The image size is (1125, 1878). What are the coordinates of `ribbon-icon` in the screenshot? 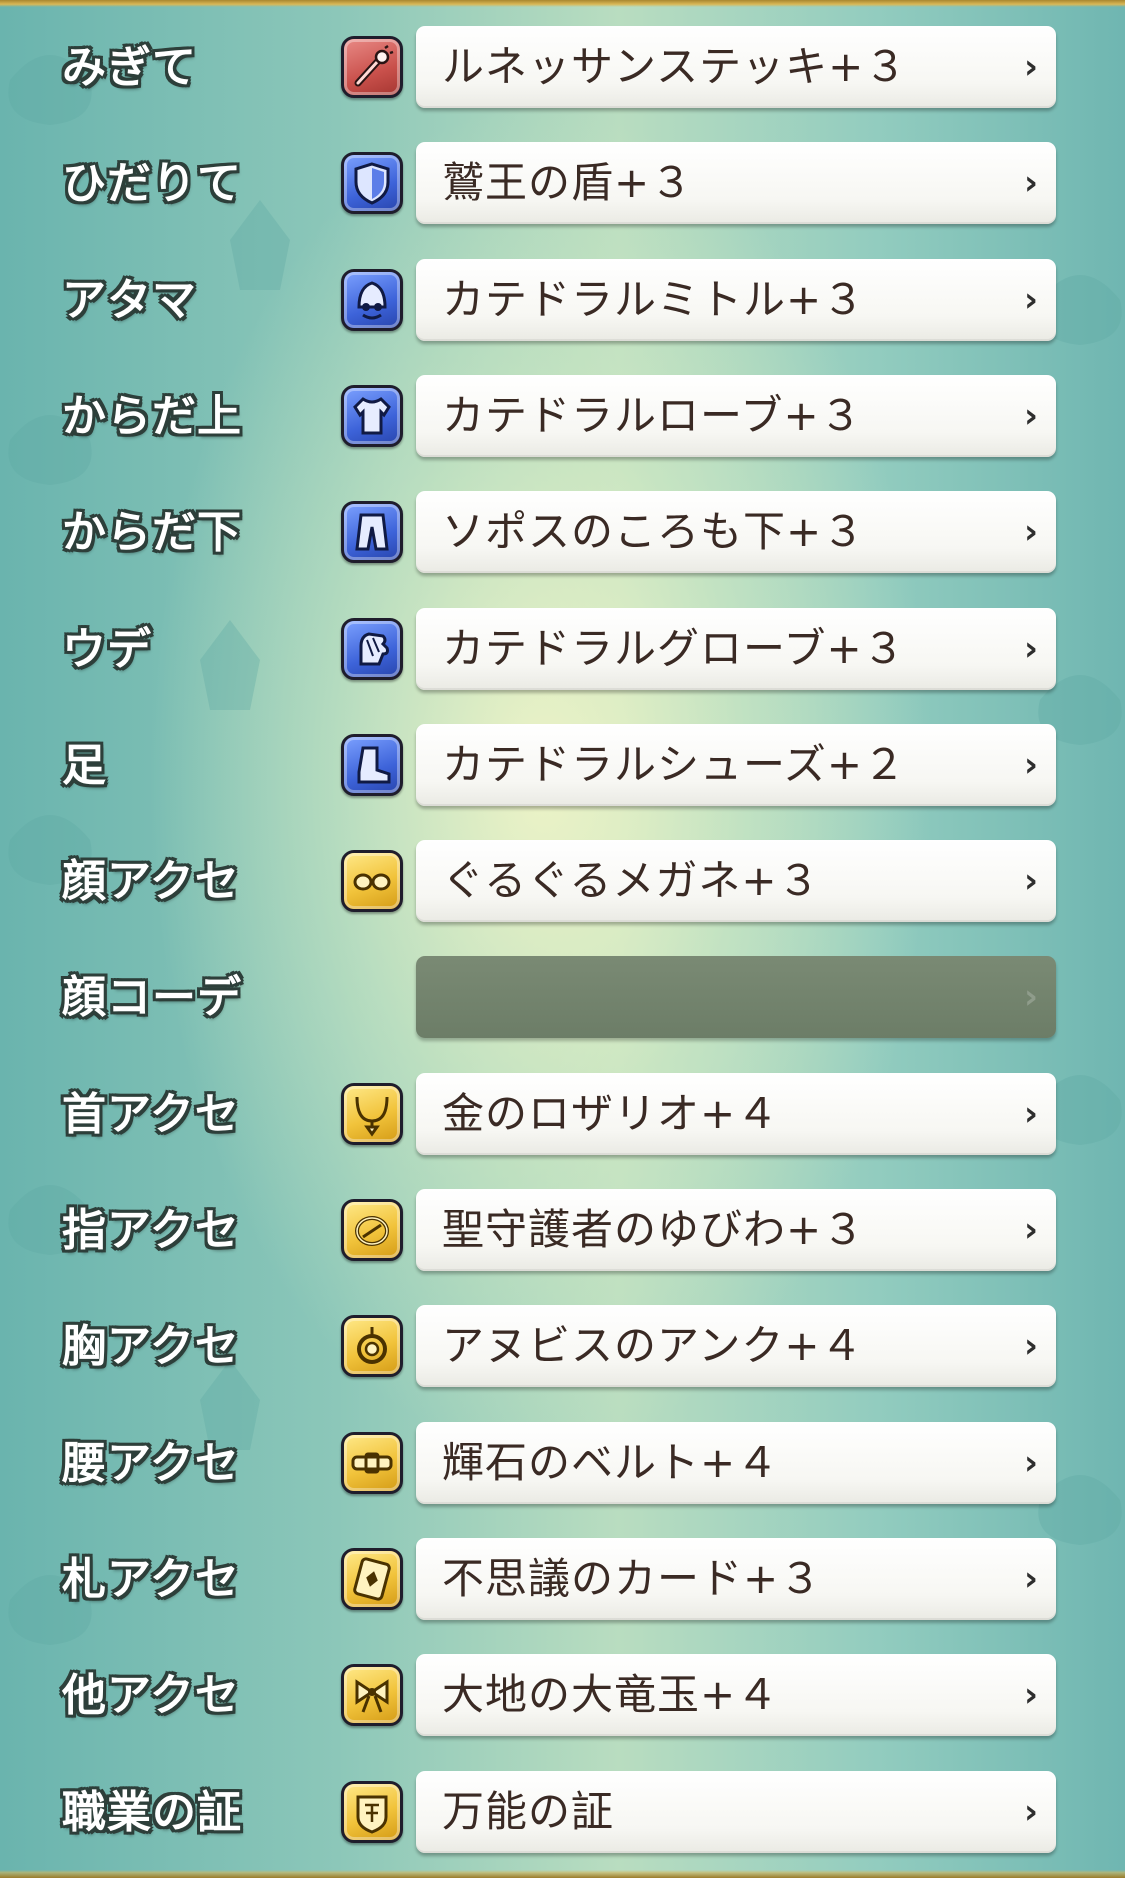 It's located at (372, 1695).